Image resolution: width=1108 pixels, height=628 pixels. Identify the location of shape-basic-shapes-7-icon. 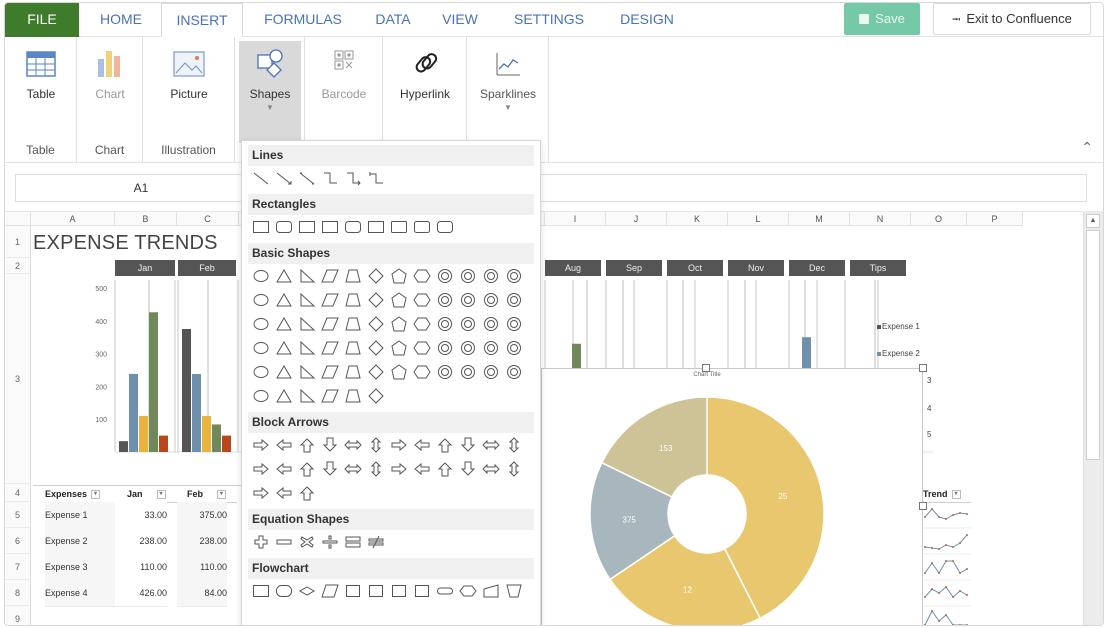
(398, 276).